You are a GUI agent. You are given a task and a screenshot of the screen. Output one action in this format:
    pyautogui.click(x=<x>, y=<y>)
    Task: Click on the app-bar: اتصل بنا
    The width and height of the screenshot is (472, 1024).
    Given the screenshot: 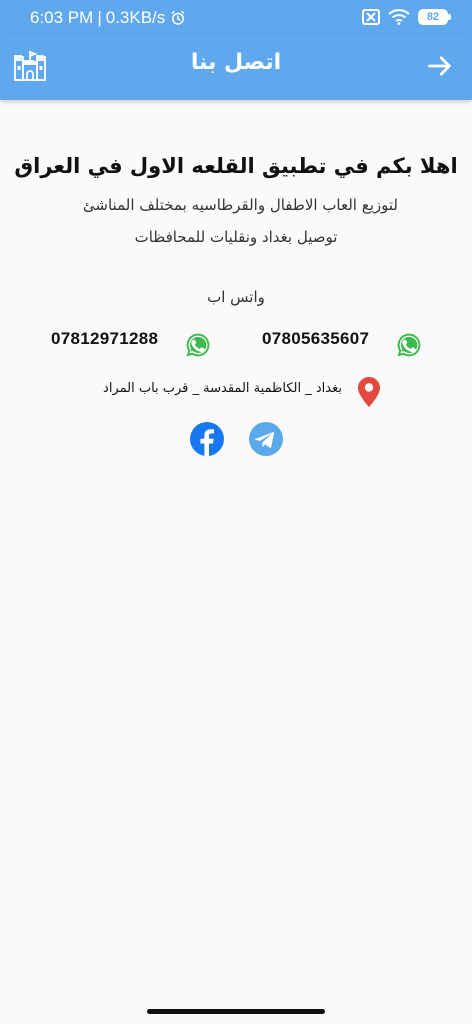 What is the action you would take?
    pyautogui.click(x=236, y=67)
    